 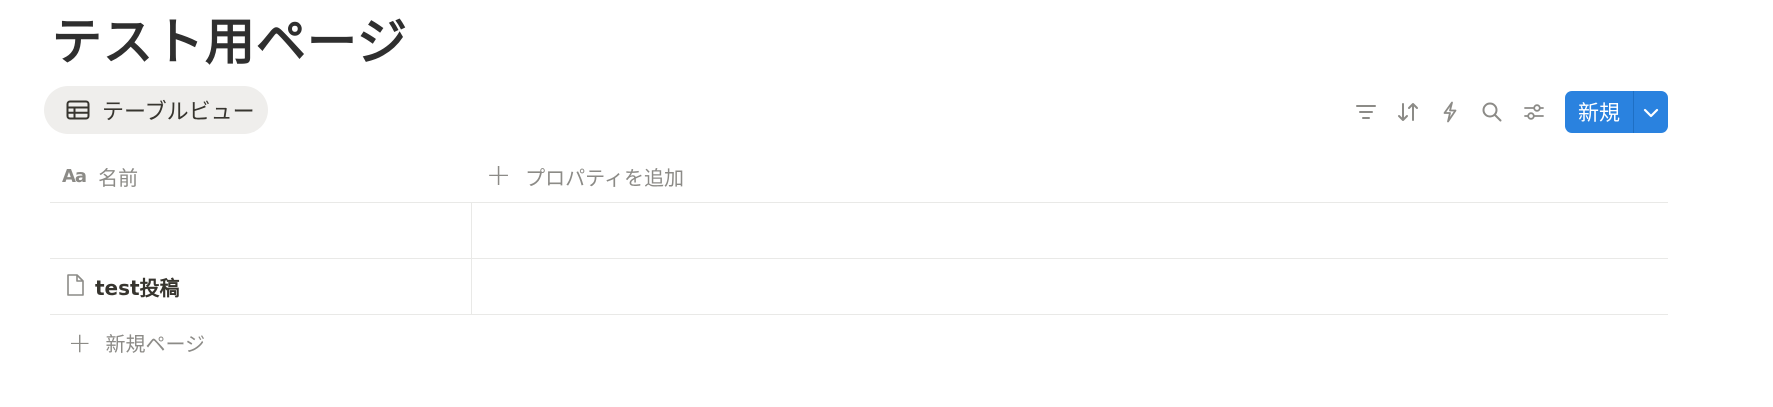 I want to click on tab-label: テーブルビュー, so click(x=178, y=112).